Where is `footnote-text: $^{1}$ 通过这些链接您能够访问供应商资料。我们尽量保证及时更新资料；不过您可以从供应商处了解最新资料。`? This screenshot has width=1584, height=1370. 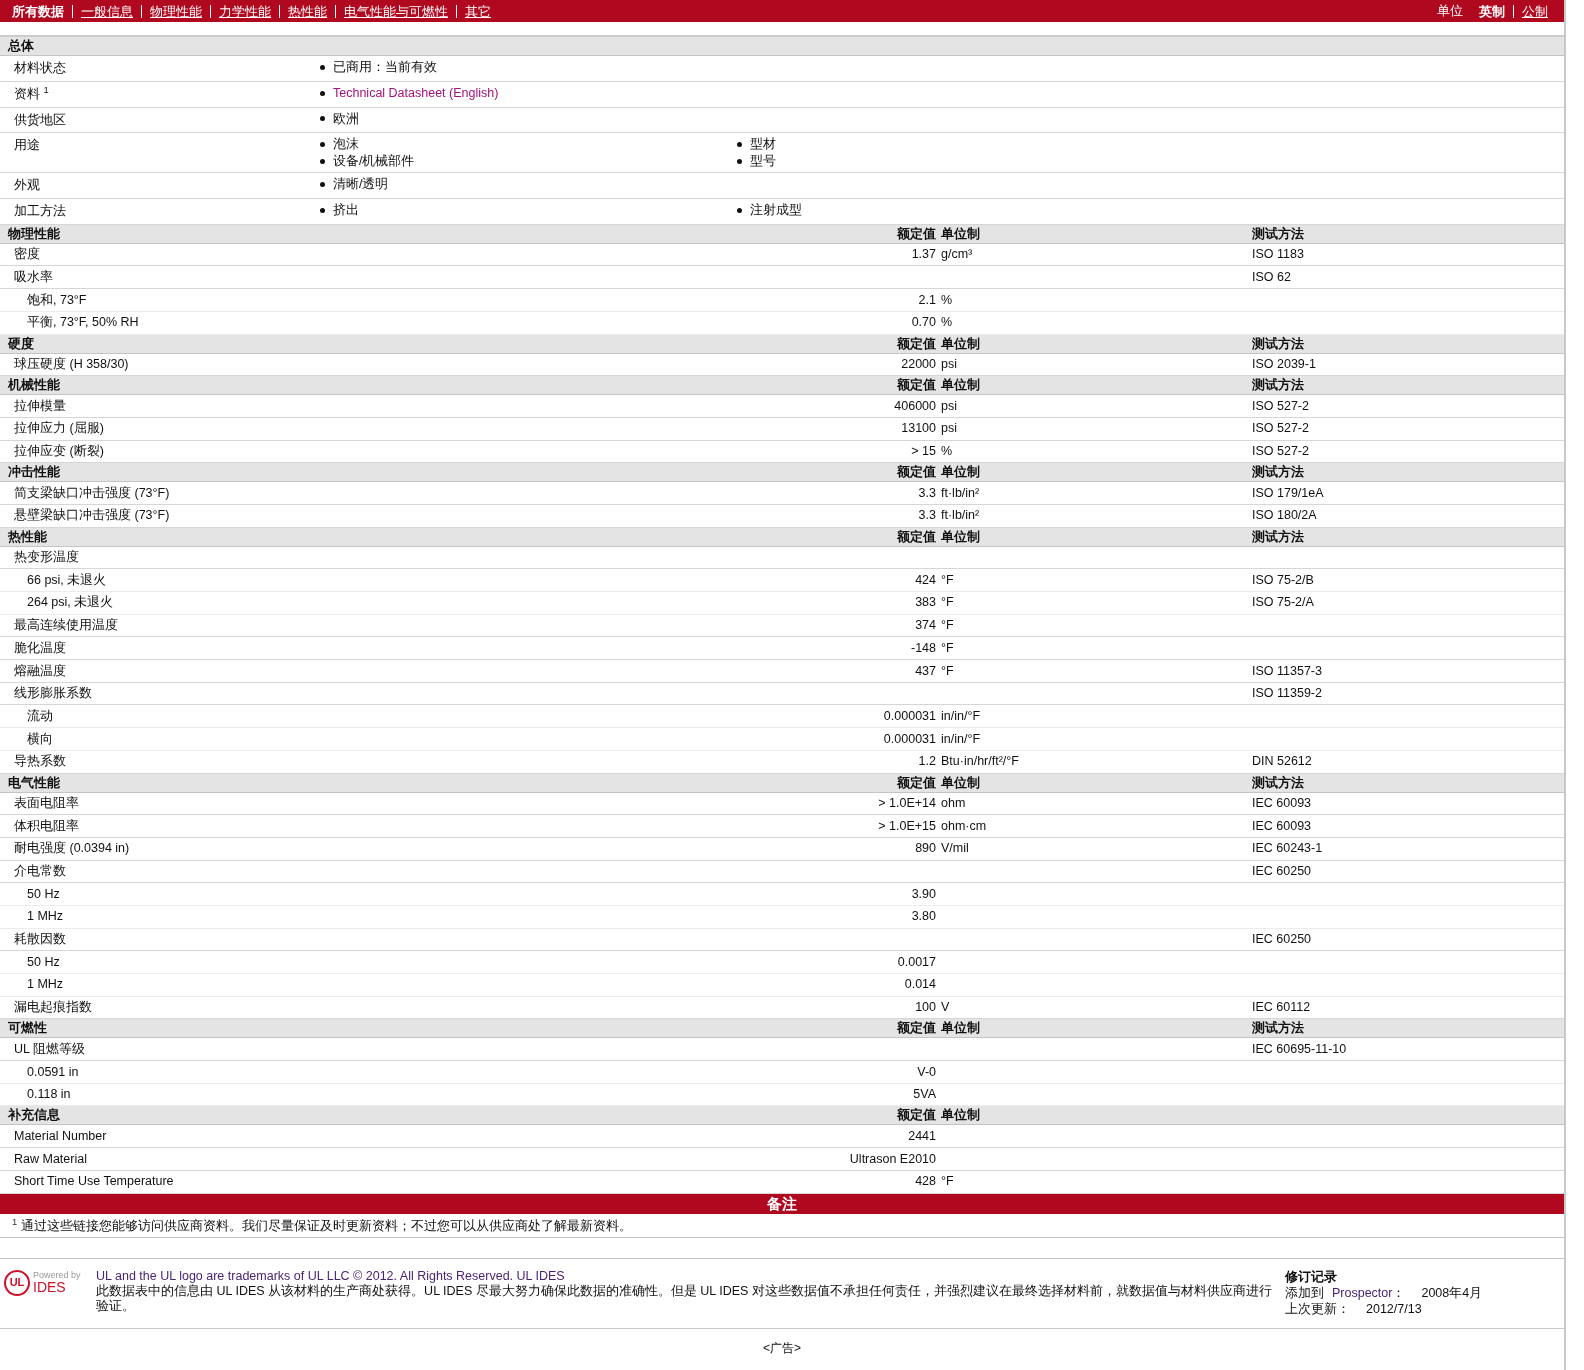
footnote-text: $^{1}$ 通过这些链接您能够访问供应商资料。我们尽量保证及时更新资料；不过您可以从供应商处了解最新资料。 is located at coordinates (322, 1225).